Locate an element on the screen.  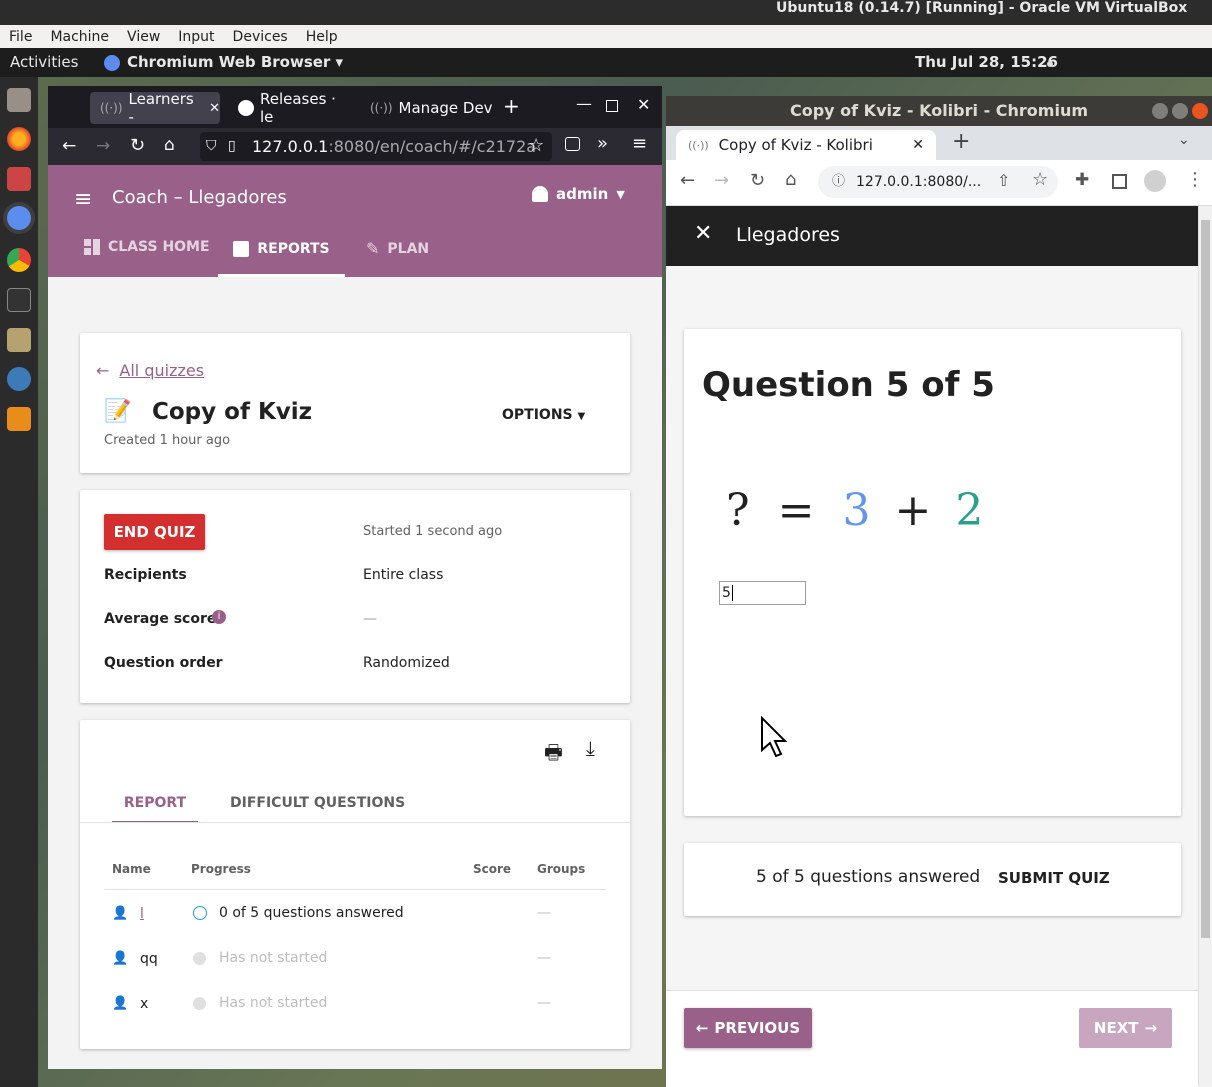
vm-menu-view: View is located at coordinates (143, 37).